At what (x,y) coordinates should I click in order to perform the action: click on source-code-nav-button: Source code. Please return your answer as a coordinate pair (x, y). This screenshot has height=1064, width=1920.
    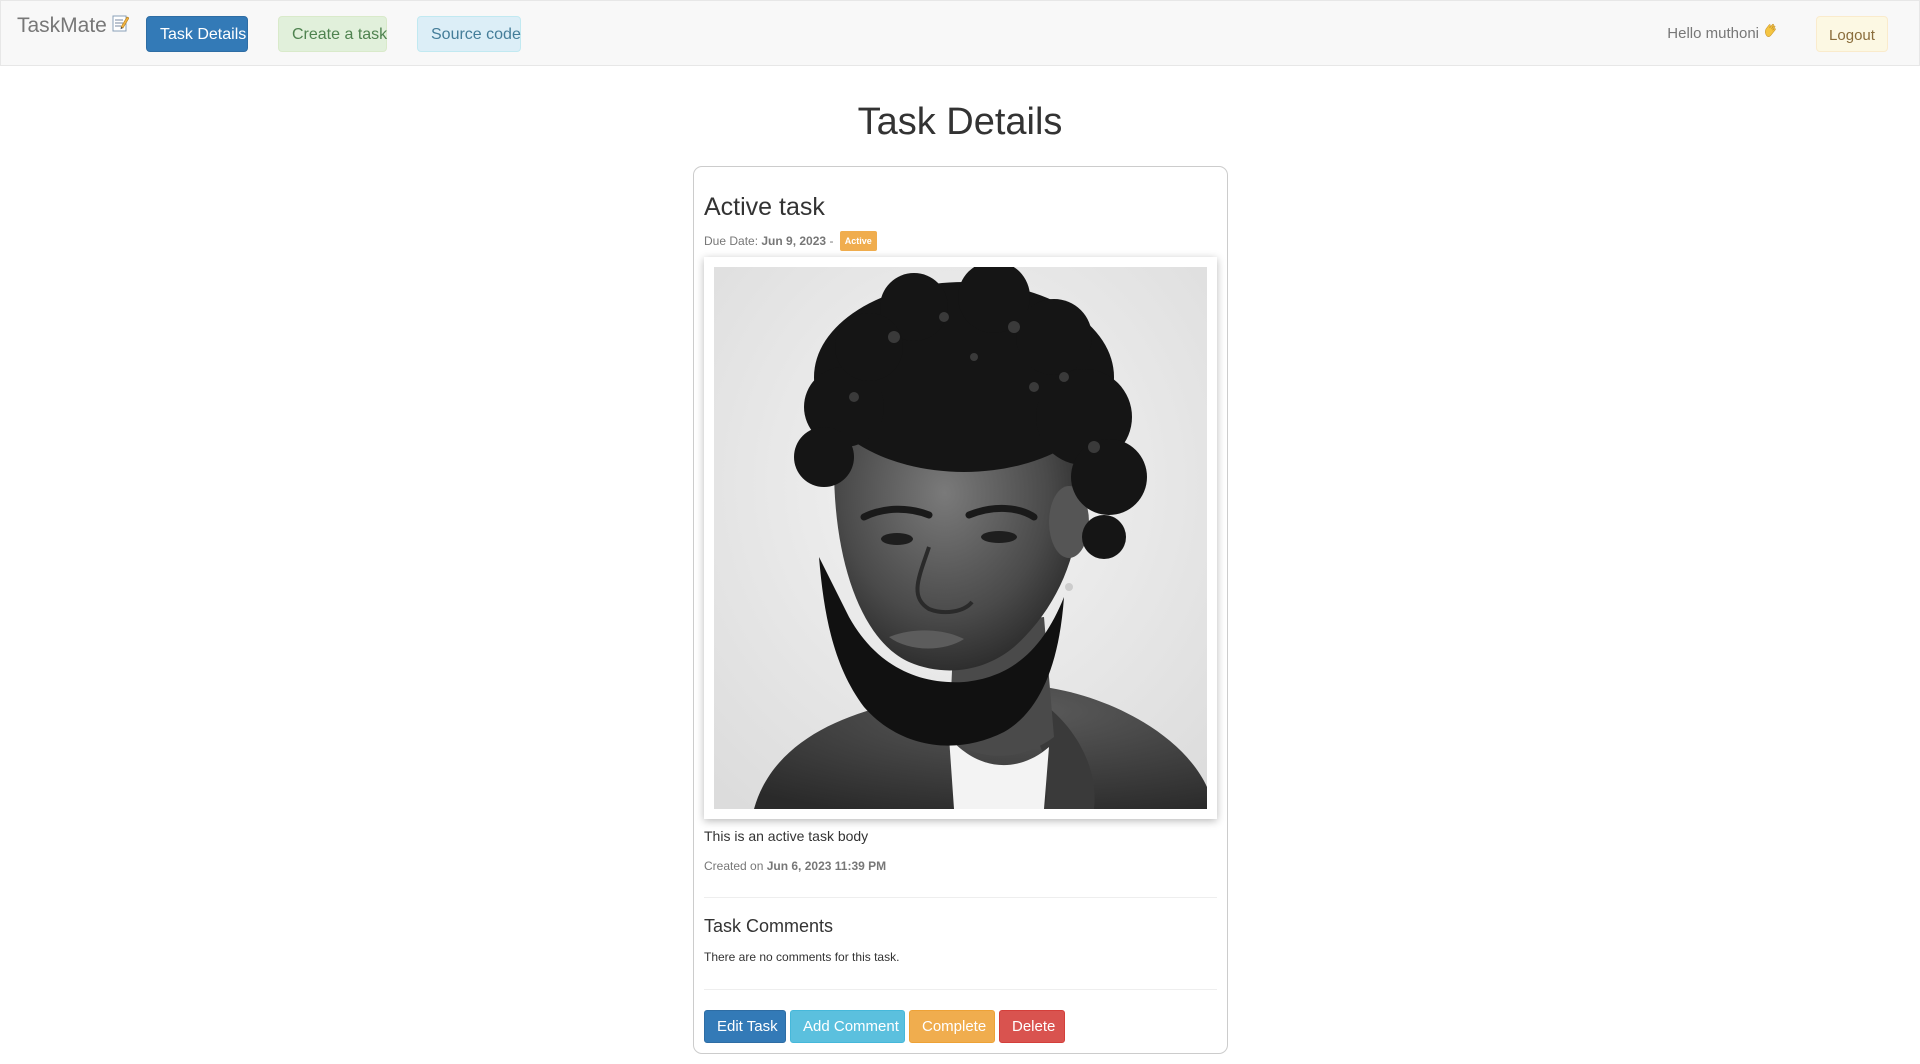
    Looking at the image, I should click on (469, 34).